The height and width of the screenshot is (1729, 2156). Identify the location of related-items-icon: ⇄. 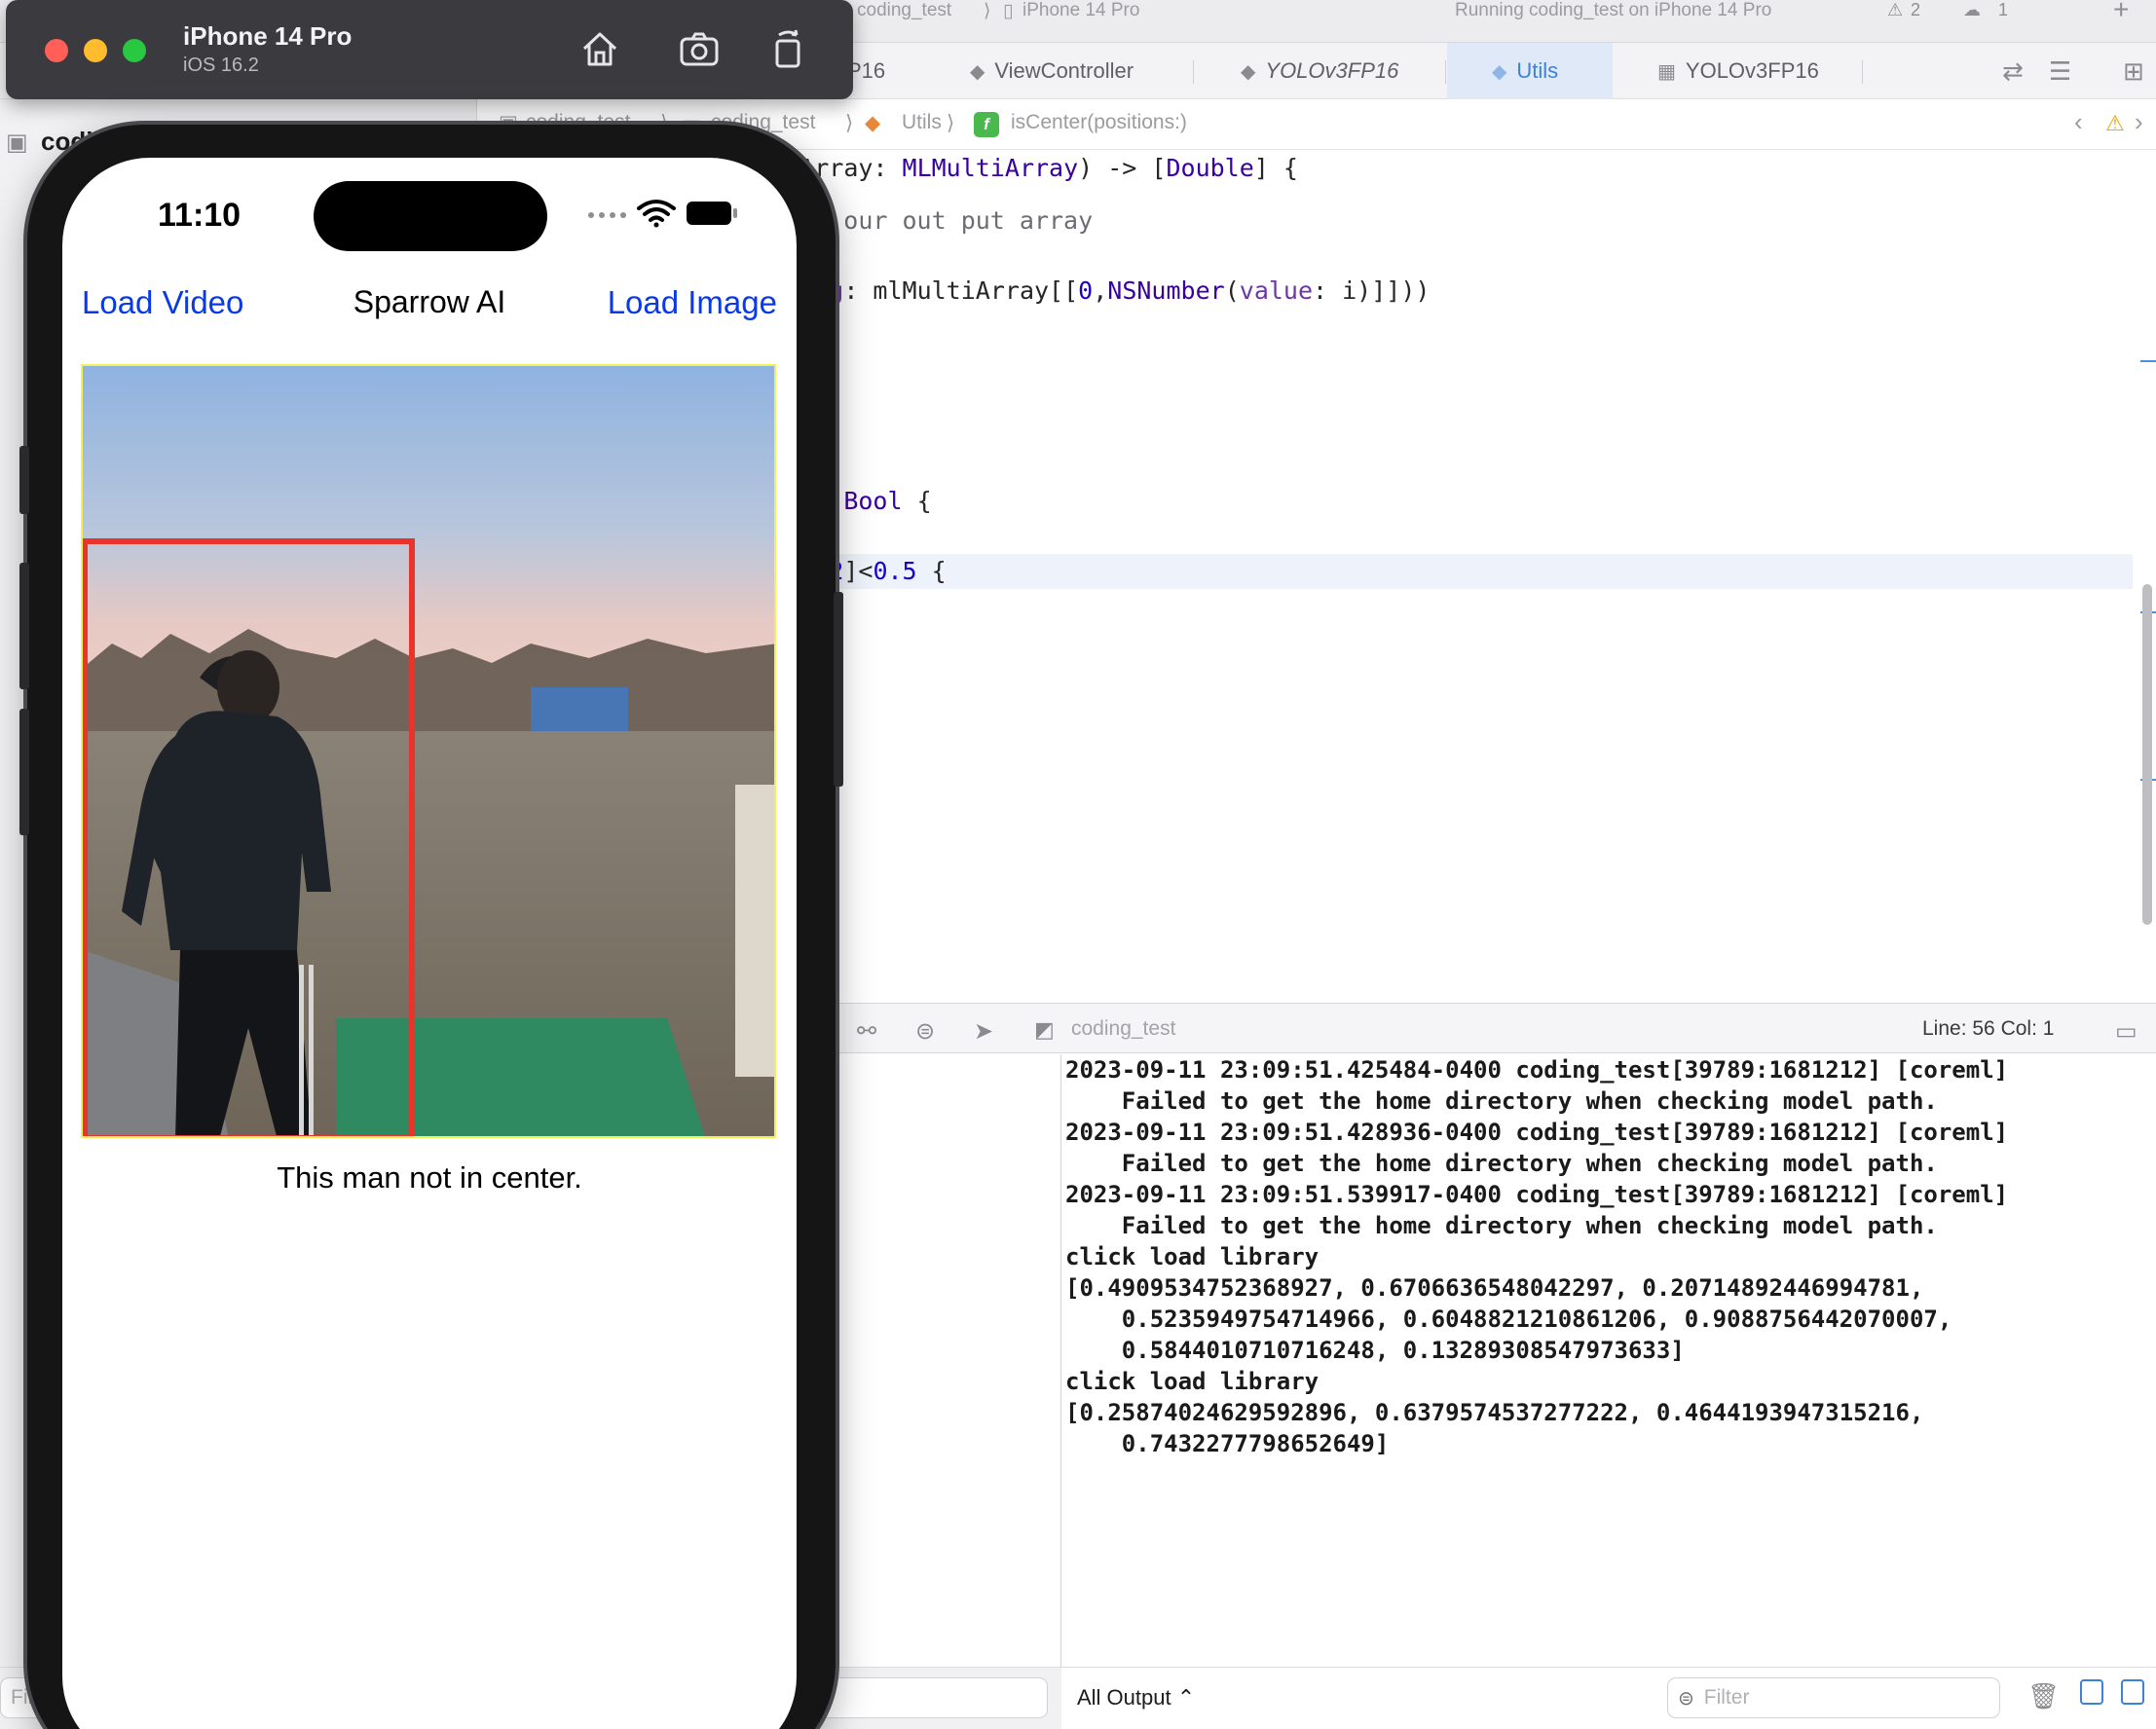
(2013, 71).